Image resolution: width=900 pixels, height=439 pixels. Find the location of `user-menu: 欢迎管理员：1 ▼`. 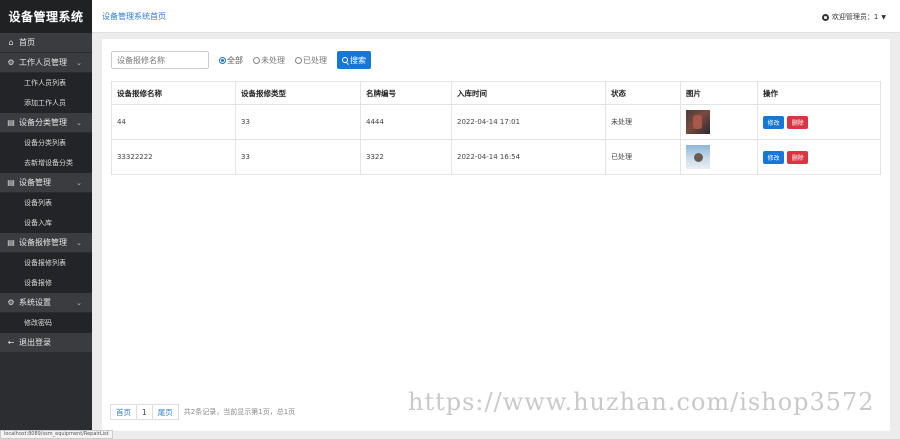

user-menu: 欢迎管理员：1 ▼ is located at coordinates (853, 17).